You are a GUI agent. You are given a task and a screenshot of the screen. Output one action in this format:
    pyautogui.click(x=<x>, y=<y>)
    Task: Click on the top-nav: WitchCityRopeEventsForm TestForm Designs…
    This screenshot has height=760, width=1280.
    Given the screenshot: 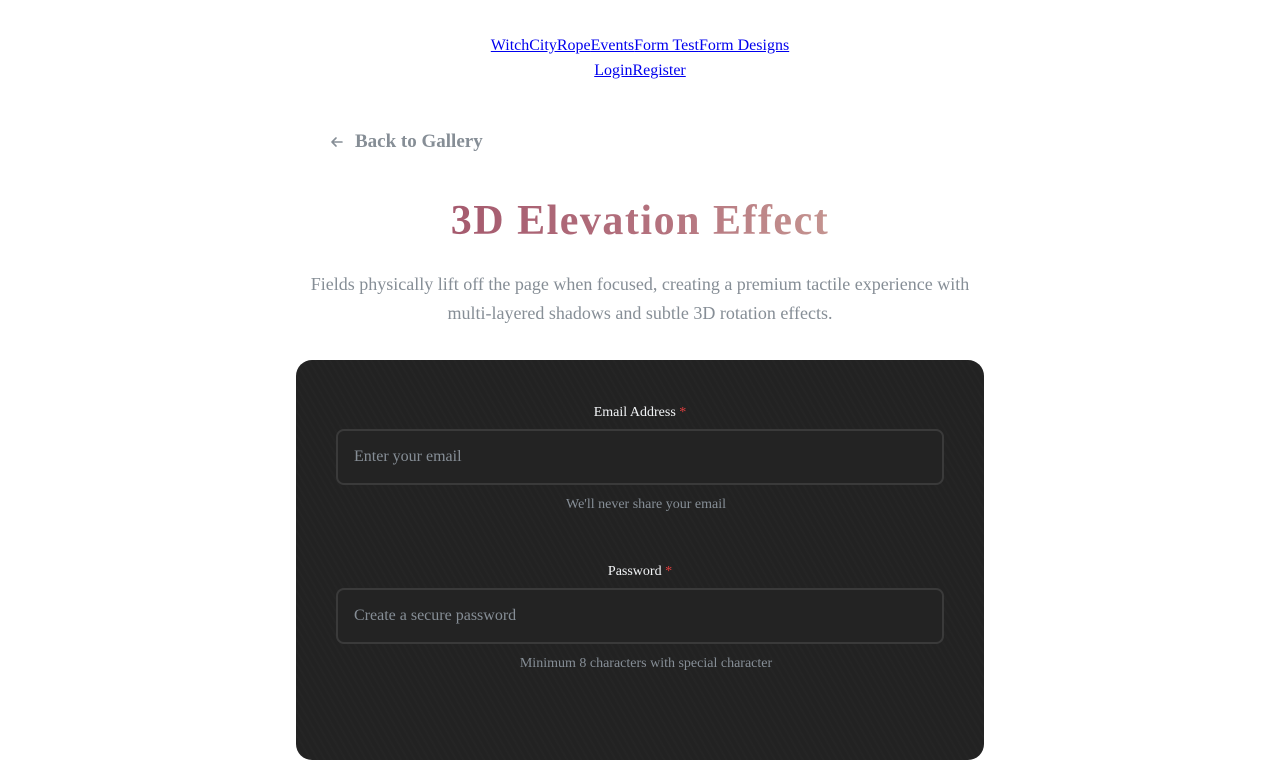 What is the action you would take?
    pyautogui.click(x=640, y=58)
    